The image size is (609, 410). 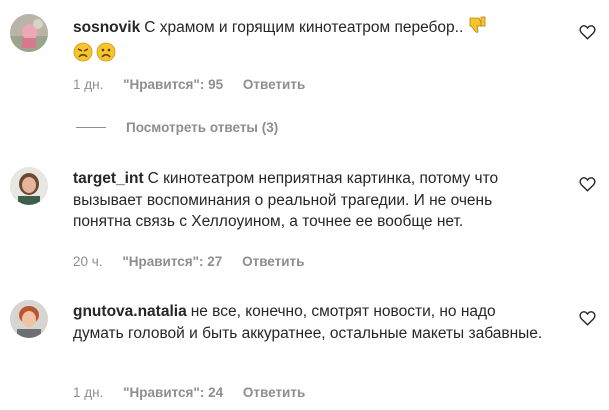 What do you see at coordinates (173, 392) in the screenshot?
I see `likes-count: "Нравится": 24` at bounding box center [173, 392].